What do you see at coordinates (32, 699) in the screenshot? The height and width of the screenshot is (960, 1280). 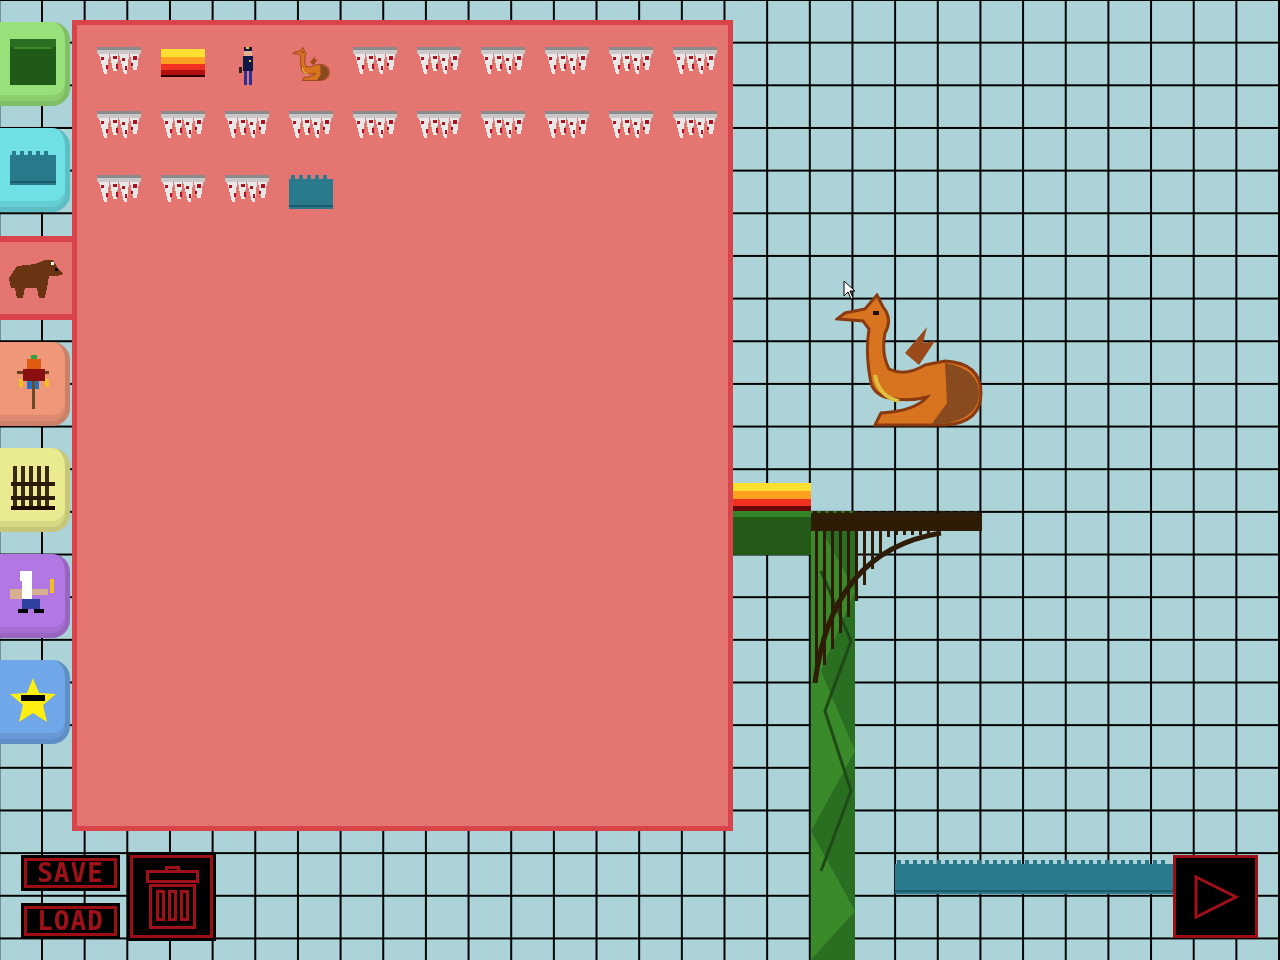 I see `star-with-sunglasses-icon` at bounding box center [32, 699].